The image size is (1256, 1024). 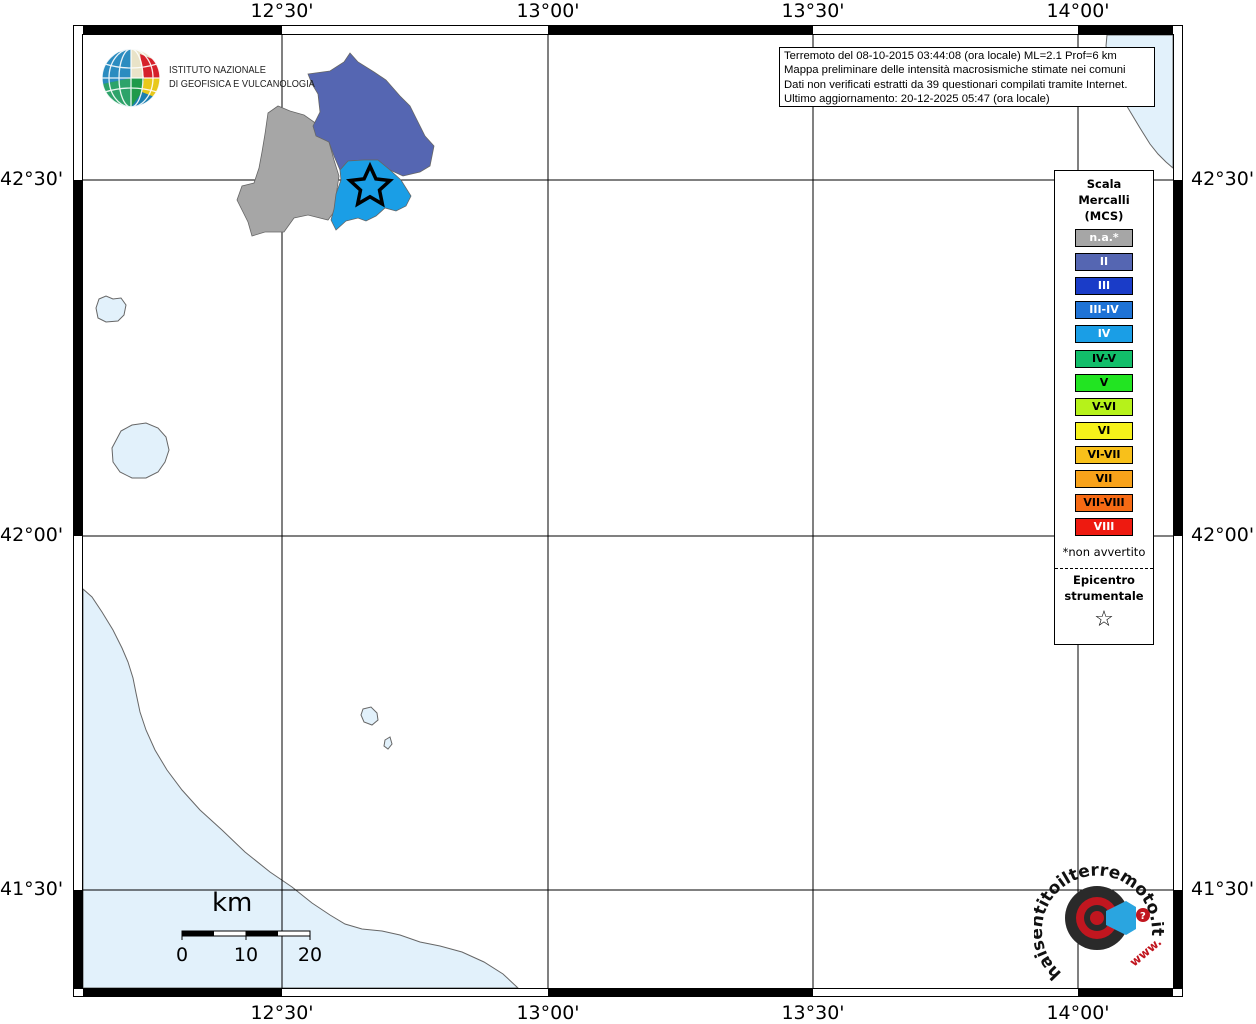 What do you see at coordinates (282, 1013) in the screenshot?
I see `lon-label-bottom-1230: 12°30'` at bounding box center [282, 1013].